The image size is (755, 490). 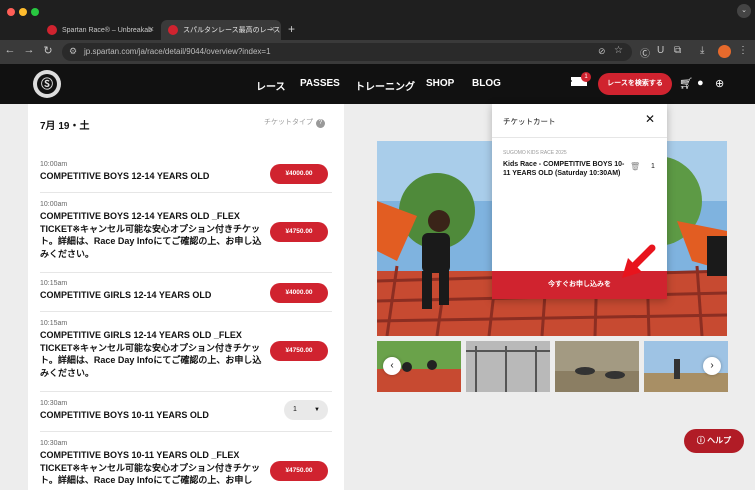 What do you see at coordinates (635, 84) in the screenshot?
I see `search-race-button: レースを検索する` at bounding box center [635, 84].